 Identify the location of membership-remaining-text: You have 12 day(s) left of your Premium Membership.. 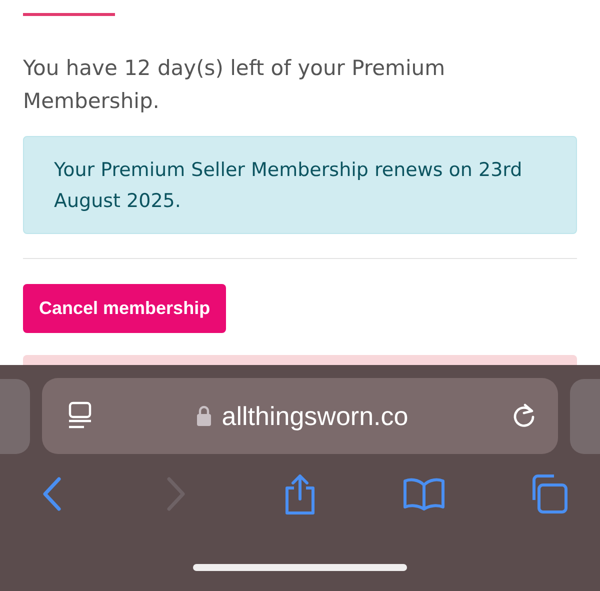
(234, 84).